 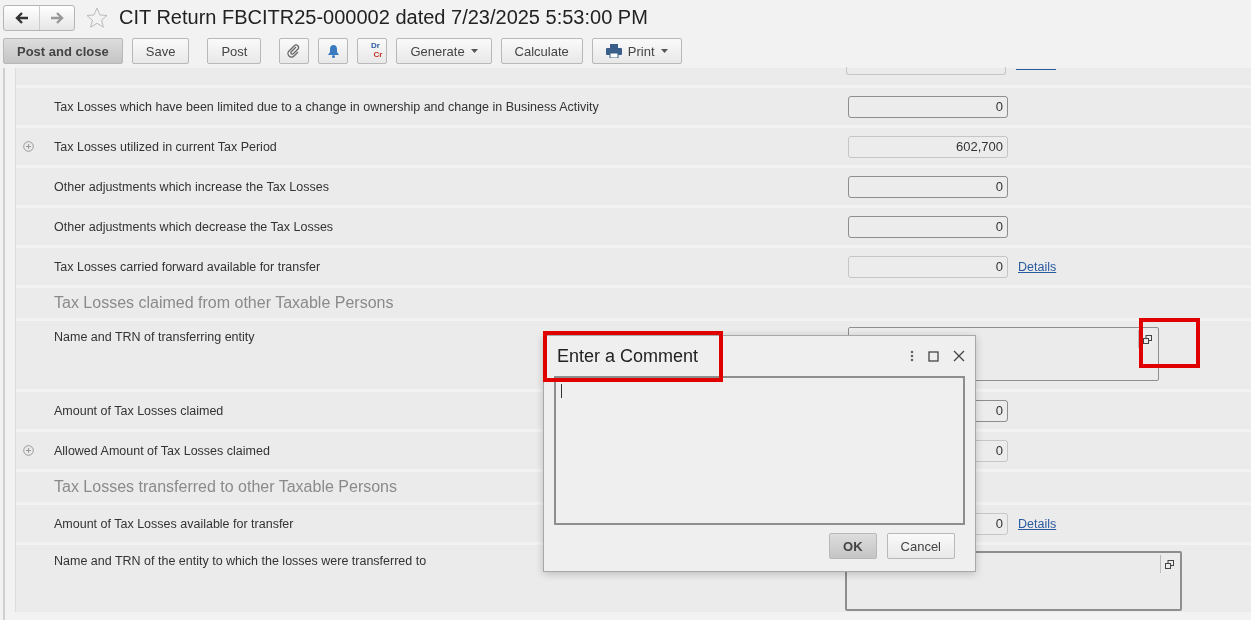 I want to click on toolbar-button: Post and close, so click(x=63, y=51).